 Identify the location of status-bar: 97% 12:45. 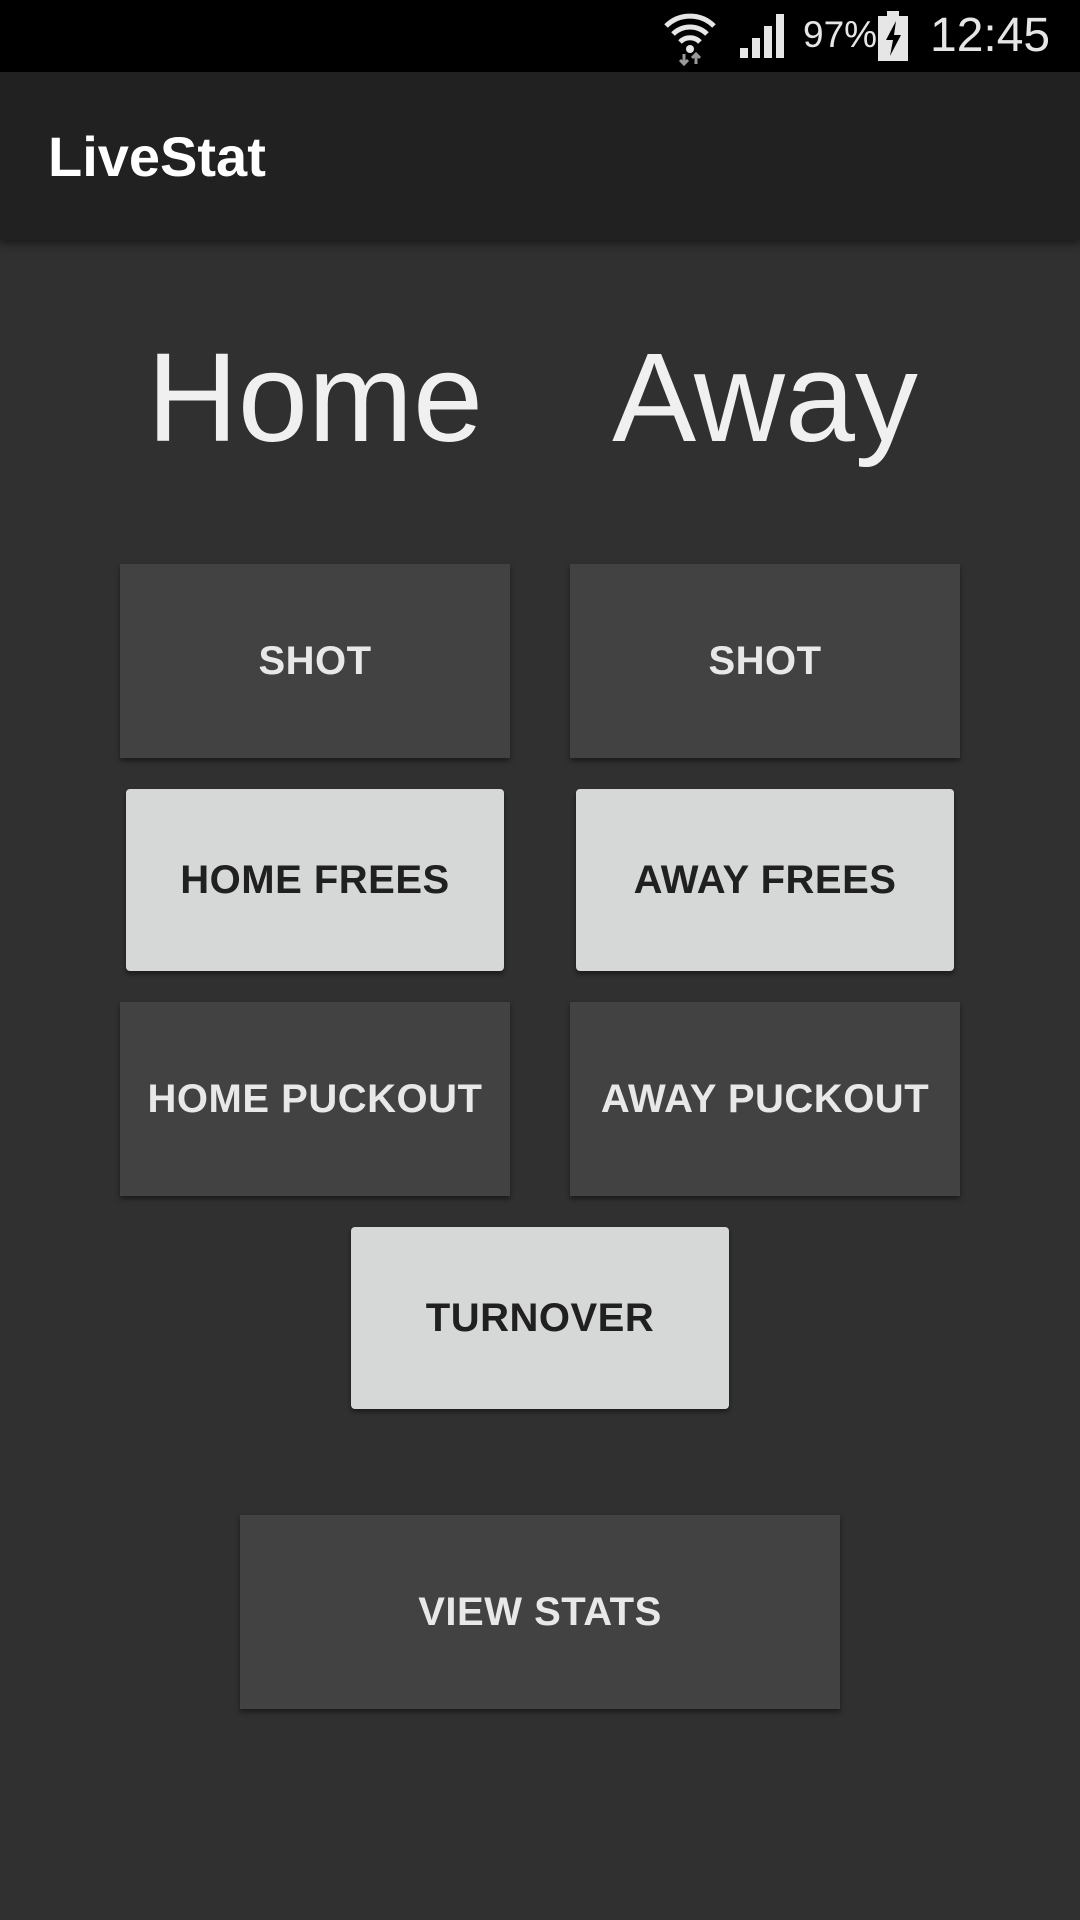
(540, 36).